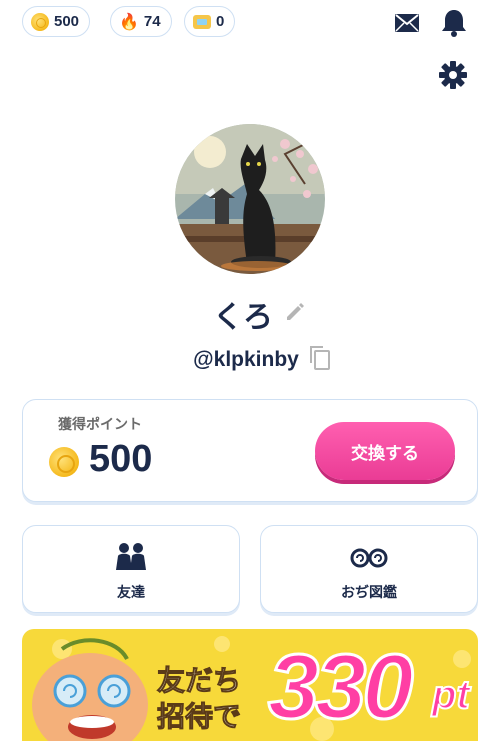 This screenshot has height=741, width=500. Describe the element at coordinates (453, 75) in the screenshot. I see `gear-icon` at that location.